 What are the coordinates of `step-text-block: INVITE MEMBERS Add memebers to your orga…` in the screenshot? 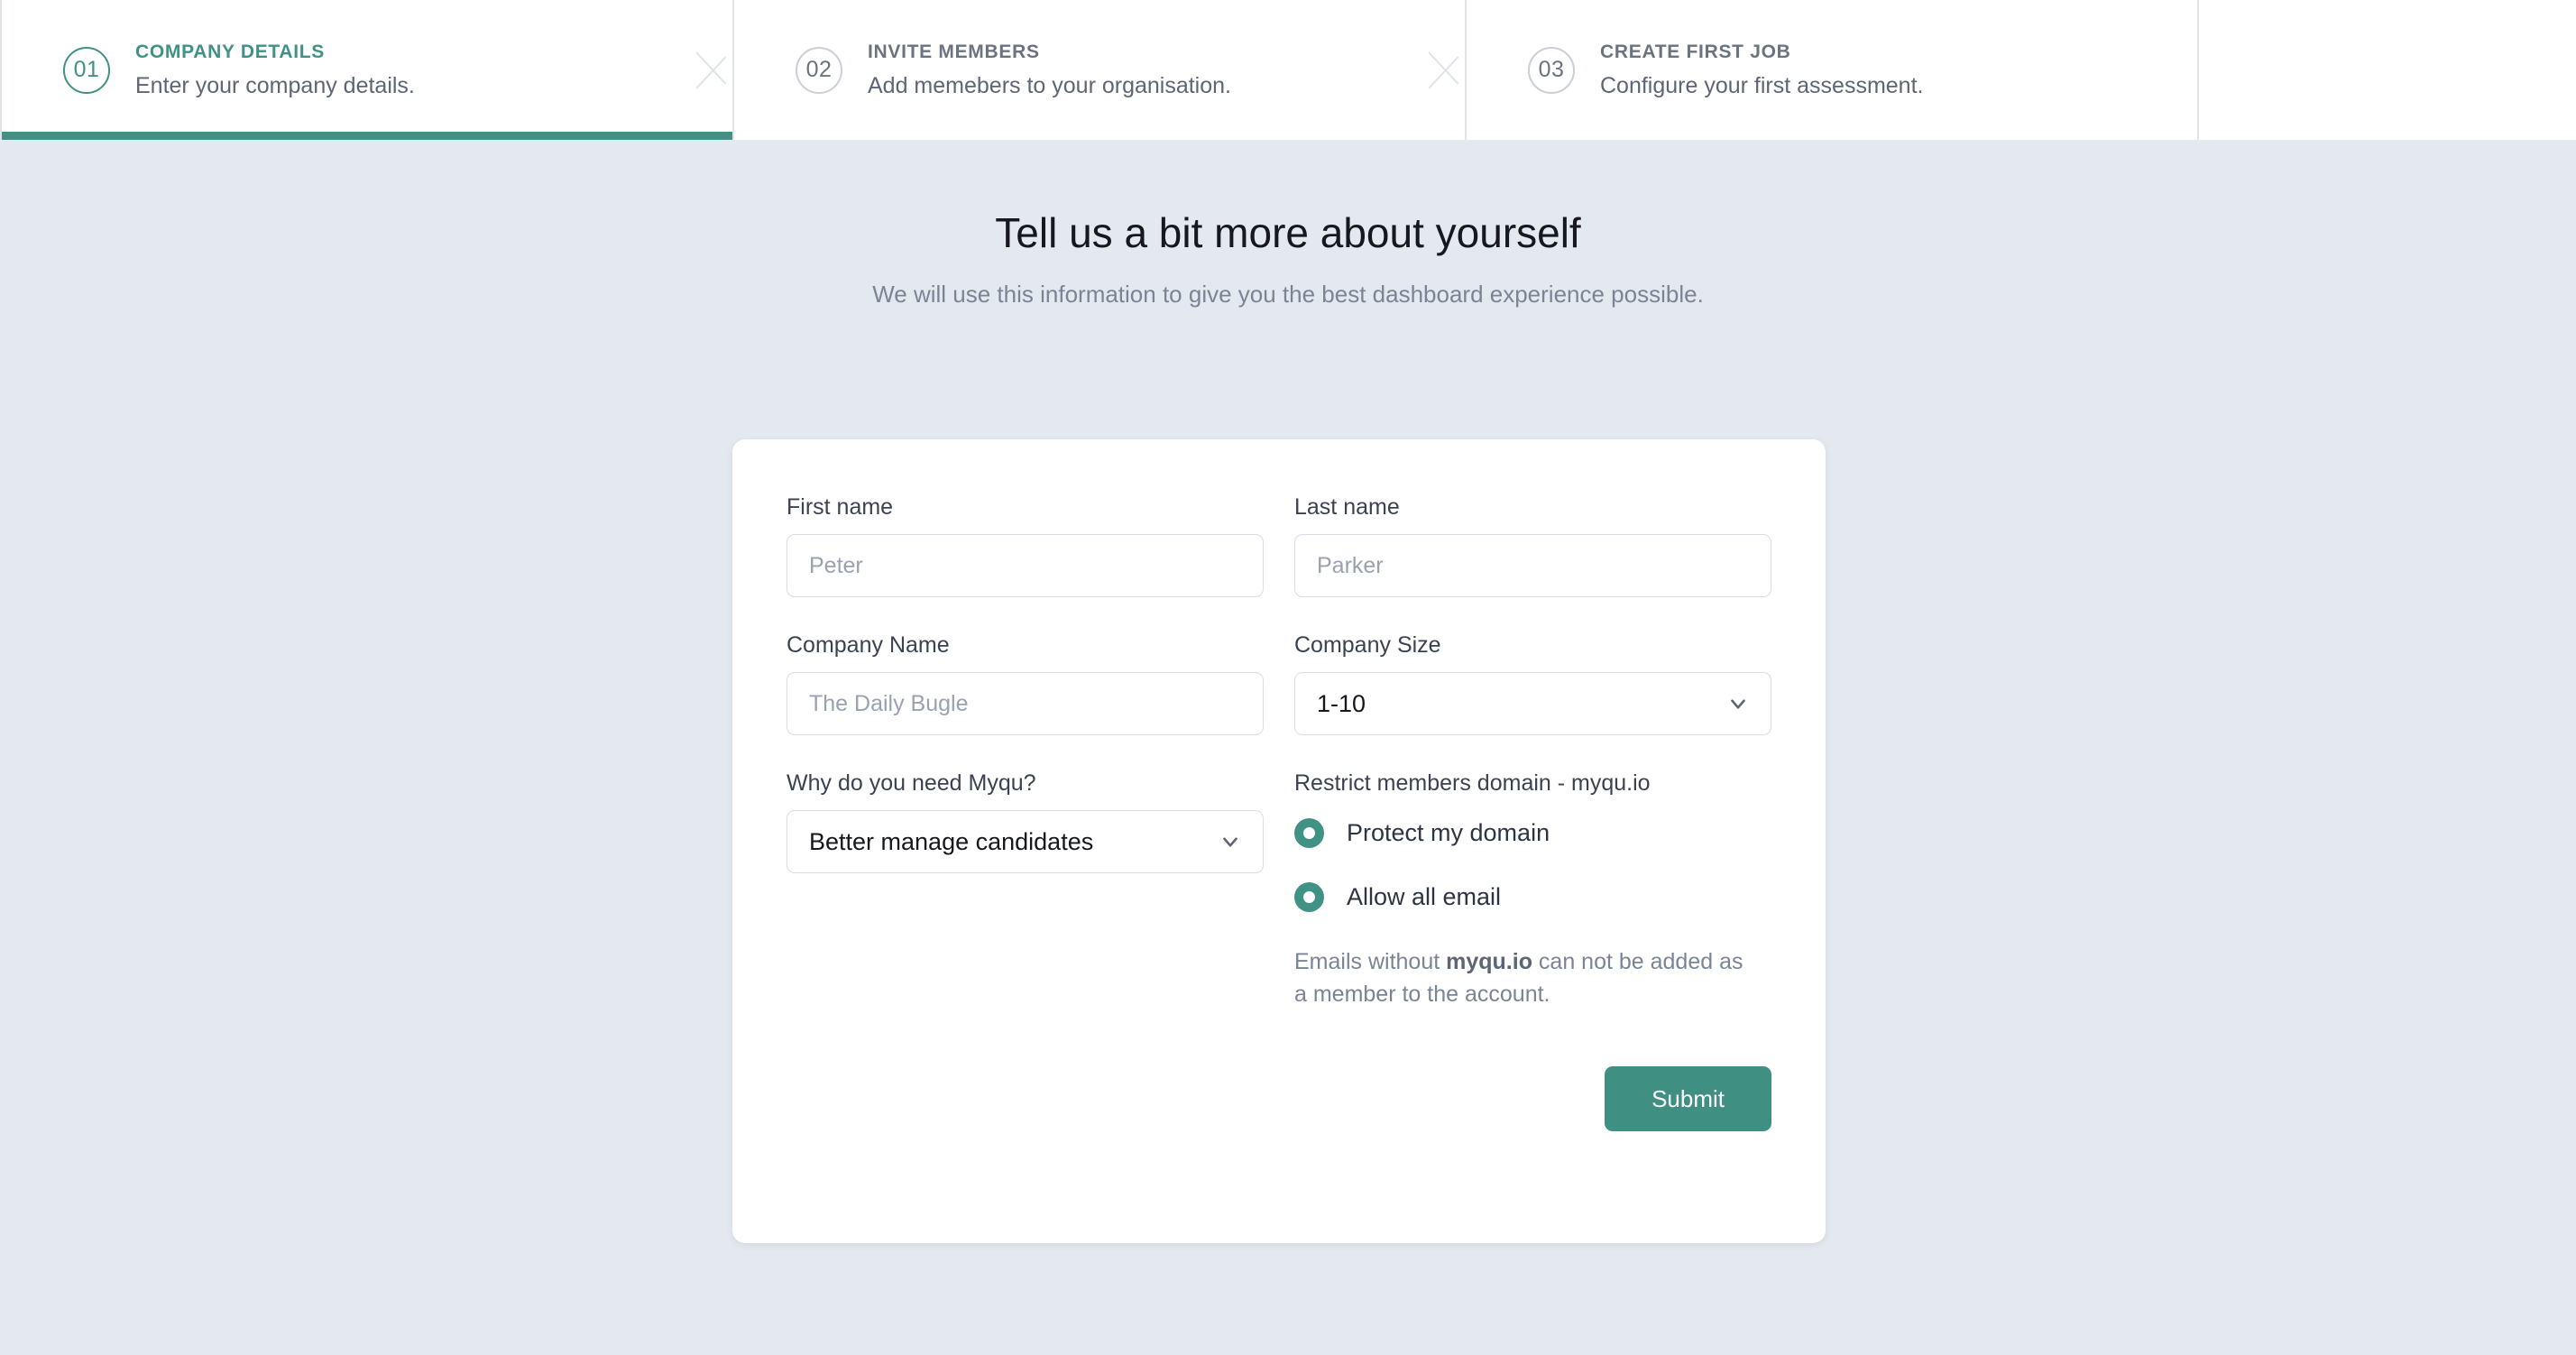 It's located at (1049, 70).